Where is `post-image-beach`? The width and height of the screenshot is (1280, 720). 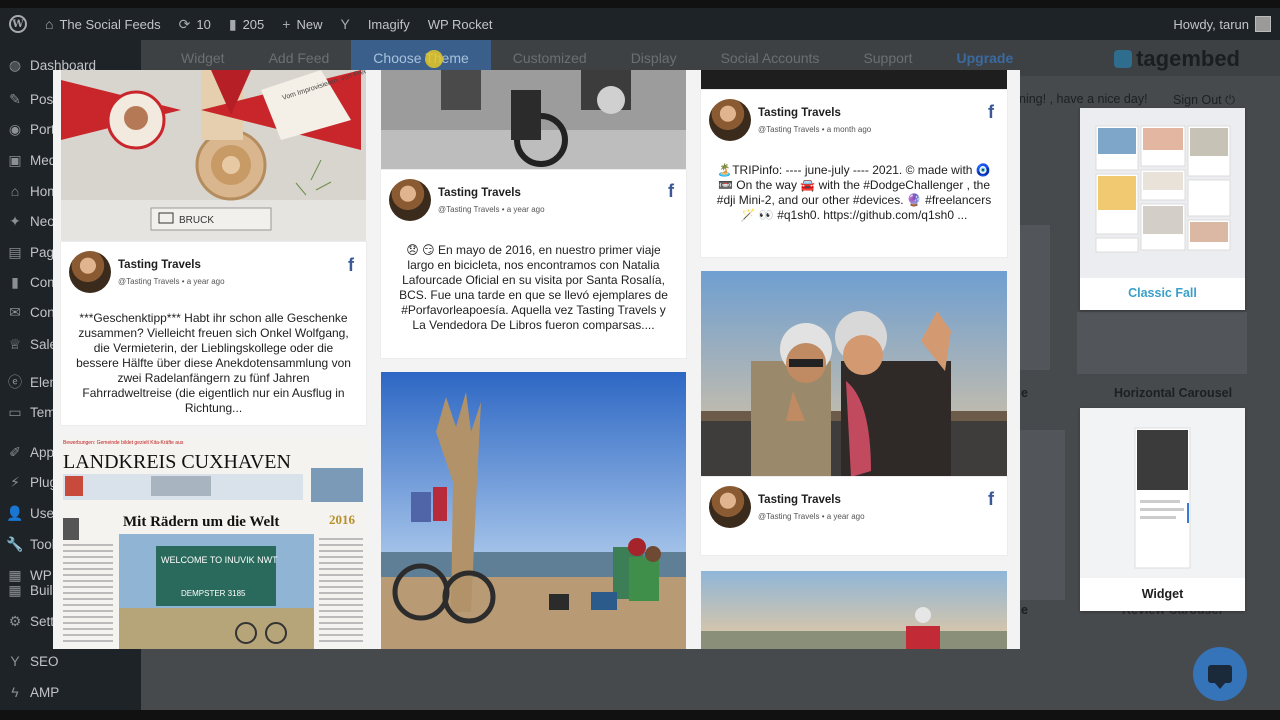 post-image-beach is located at coordinates (533, 510).